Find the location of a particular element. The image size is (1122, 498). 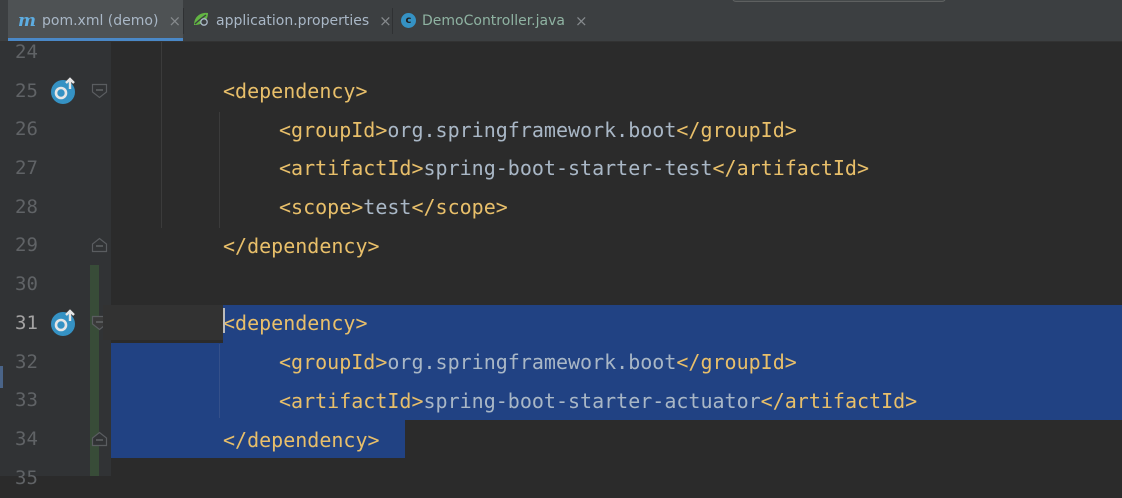

line-number: 25 is located at coordinates (26, 91).